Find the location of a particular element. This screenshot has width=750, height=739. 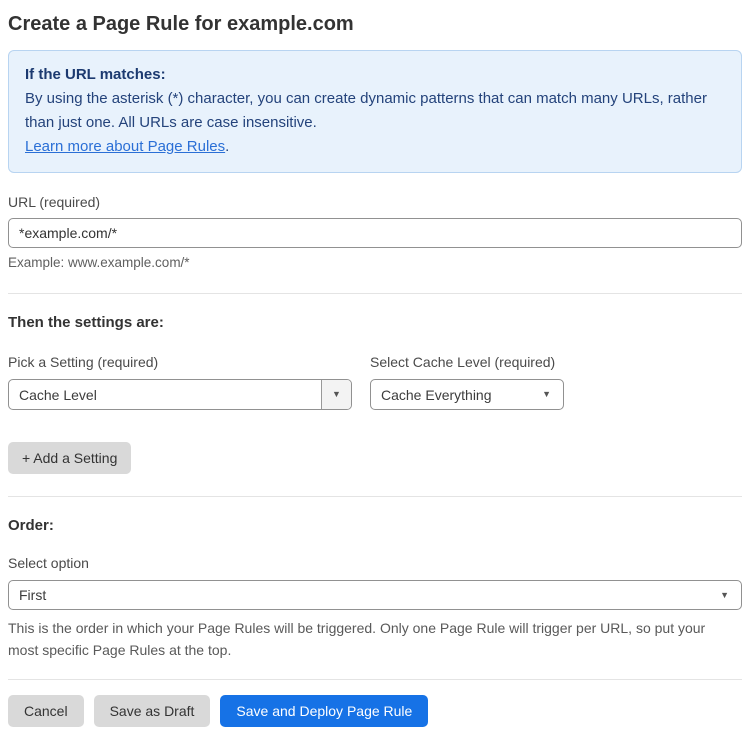

order-select: First ▼ is located at coordinates (375, 595).